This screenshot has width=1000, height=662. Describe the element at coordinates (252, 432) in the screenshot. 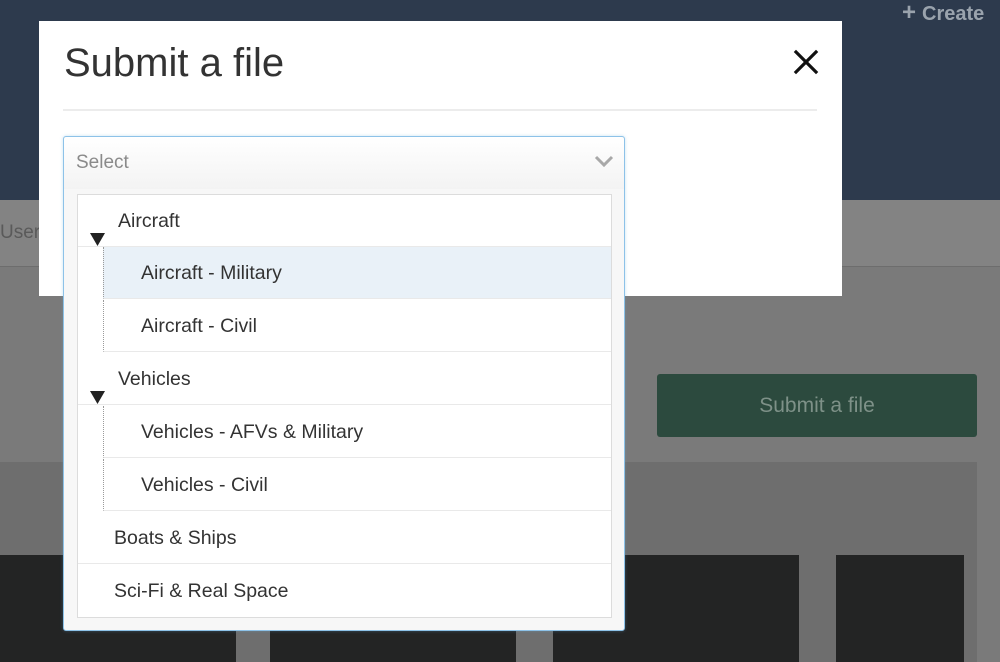

I see `option-label: Vehicles - AFVs & Military` at that location.